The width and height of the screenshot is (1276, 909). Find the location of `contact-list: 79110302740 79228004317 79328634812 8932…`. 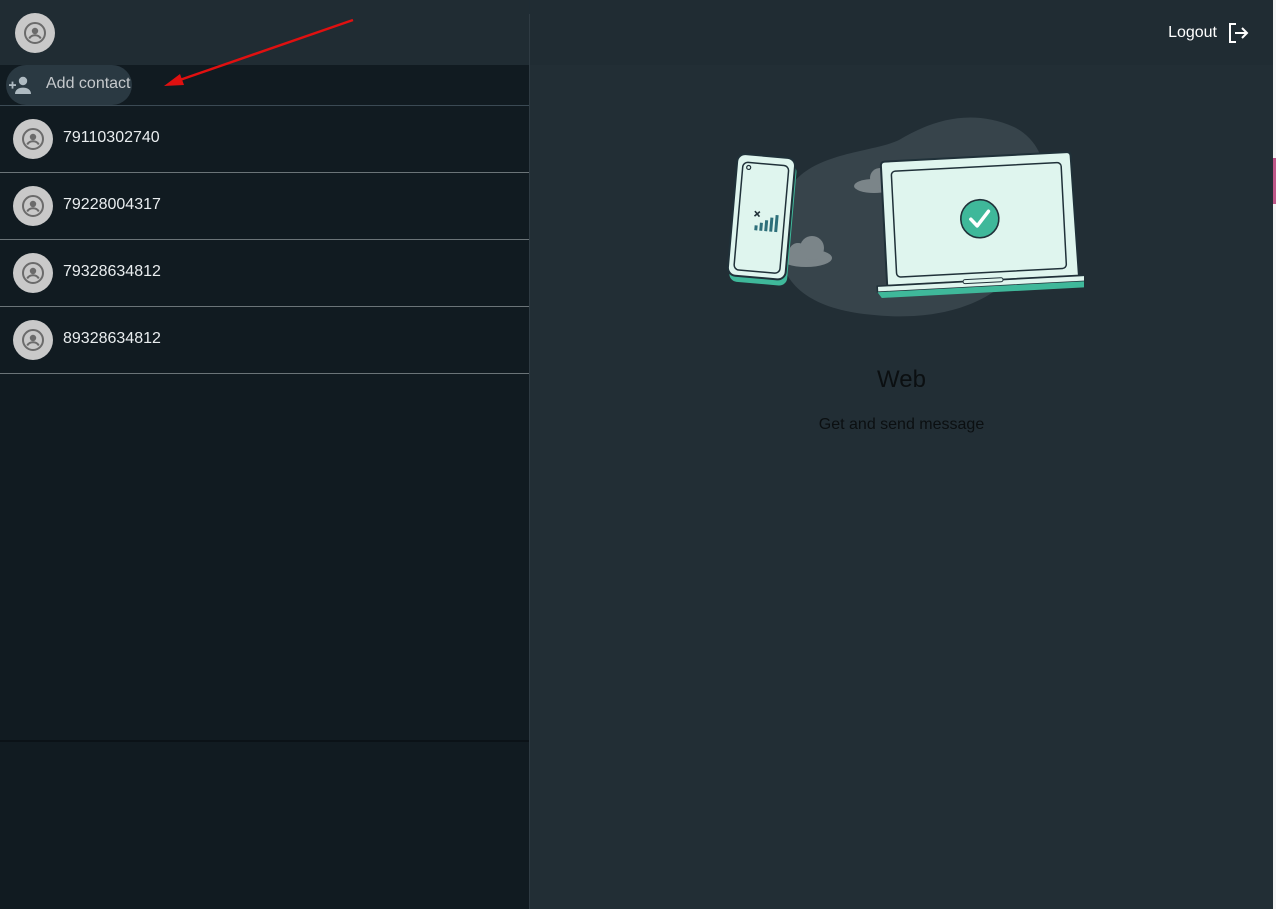

contact-list: 79110302740 79228004317 79328634812 8932… is located at coordinates (264, 240).